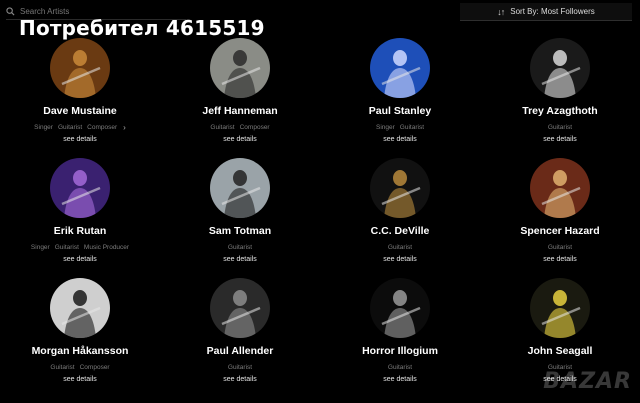 This screenshot has width=640, height=403. I want to click on artist-name: Paul Stanley, so click(400, 111).